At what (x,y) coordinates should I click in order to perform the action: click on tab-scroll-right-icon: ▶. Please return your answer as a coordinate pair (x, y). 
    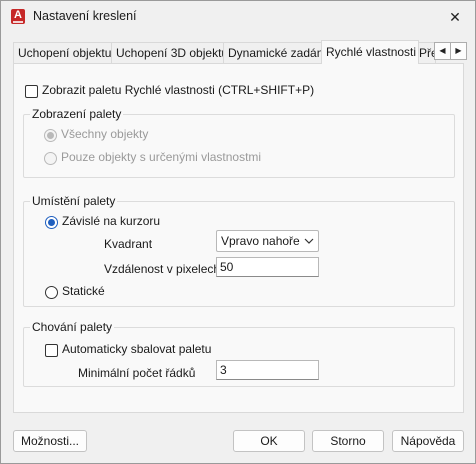
    Looking at the image, I should click on (458, 51).